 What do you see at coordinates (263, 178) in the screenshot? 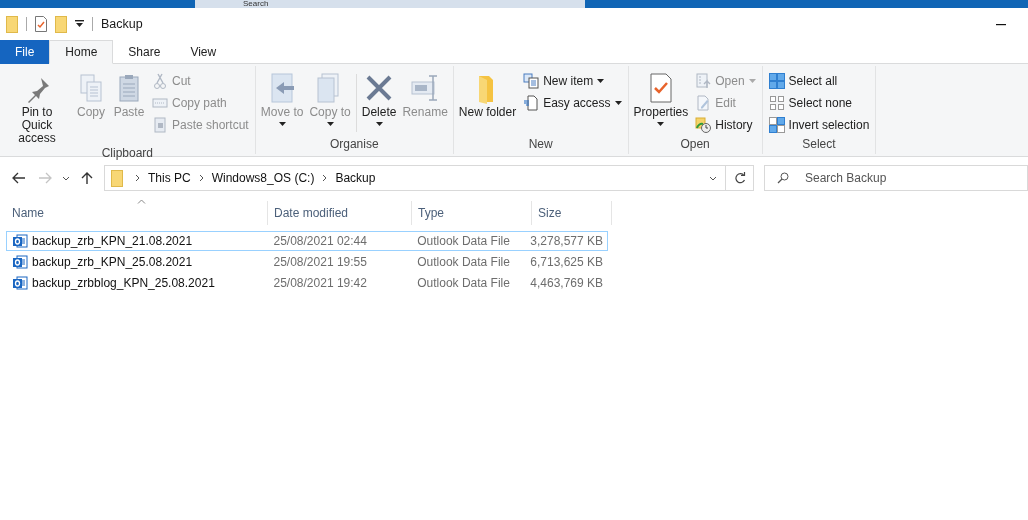
I see `breadcrumb: Windows8_OS (C:)` at bounding box center [263, 178].